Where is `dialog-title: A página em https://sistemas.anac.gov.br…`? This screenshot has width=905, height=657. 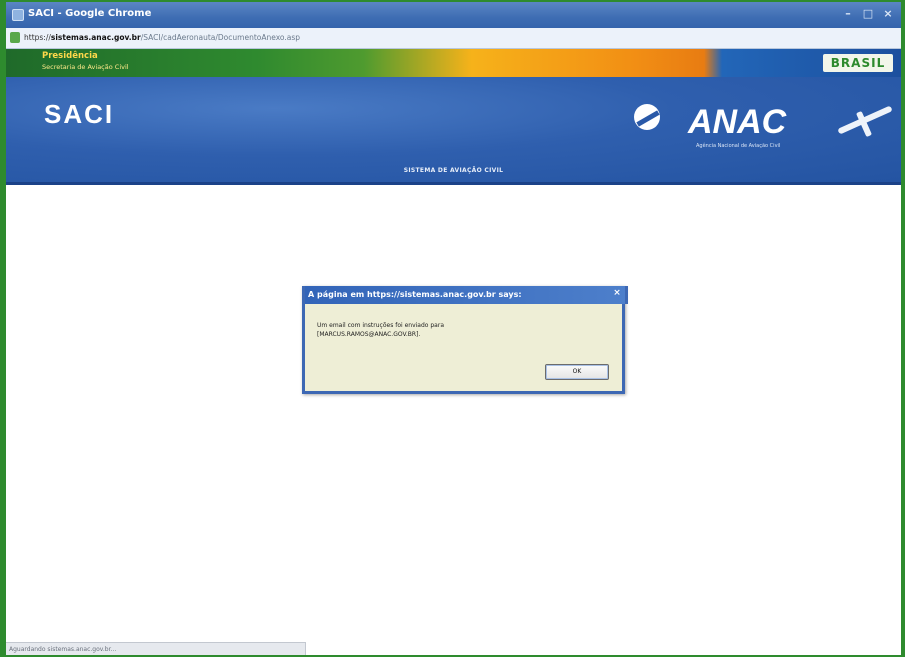
dialog-title: A página em https://sistemas.anac.gov.br… is located at coordinates (465, 295).